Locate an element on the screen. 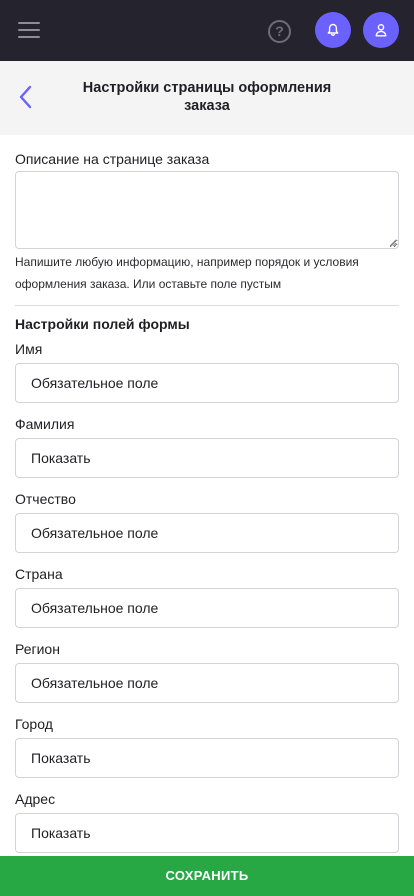 The image size is (414, 896). notifications-button is located at coordinates (333, 30).